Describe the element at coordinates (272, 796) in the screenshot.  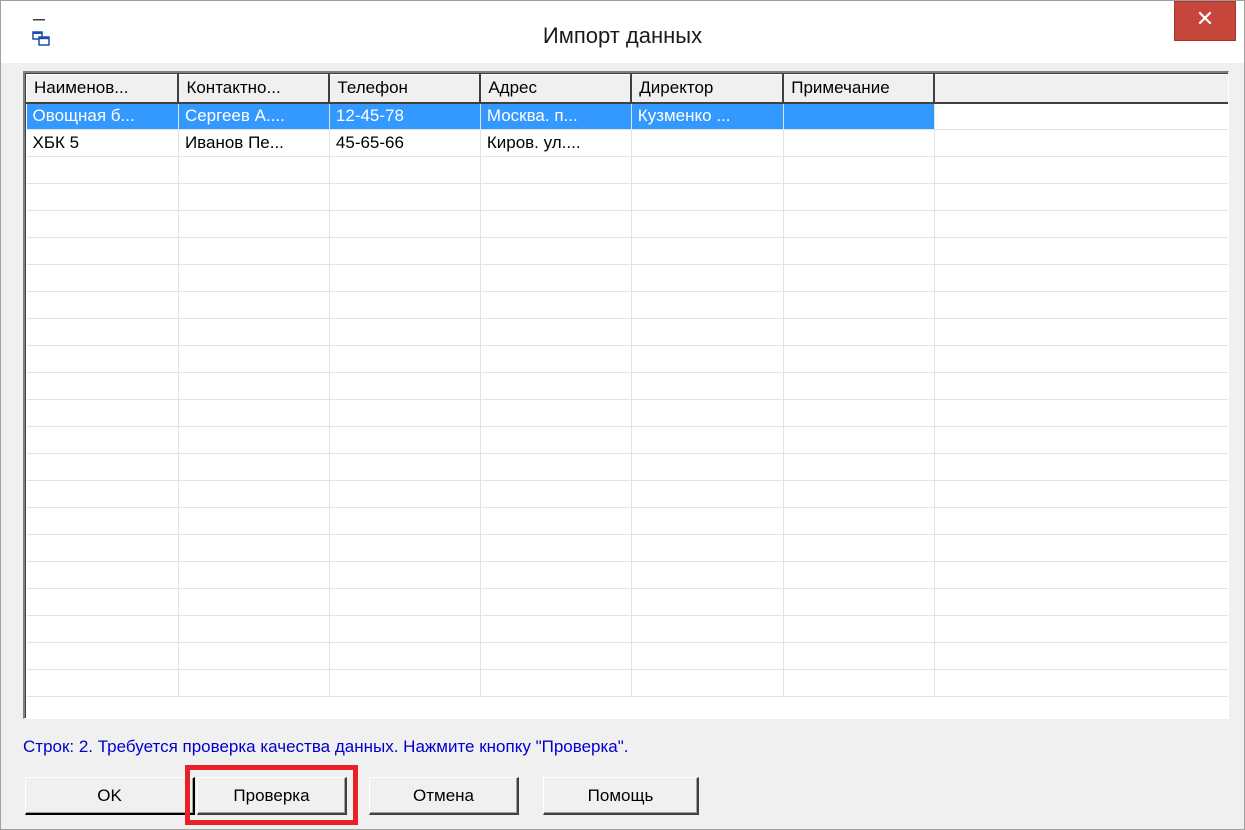
I see `check-button: Проверка` at that location.